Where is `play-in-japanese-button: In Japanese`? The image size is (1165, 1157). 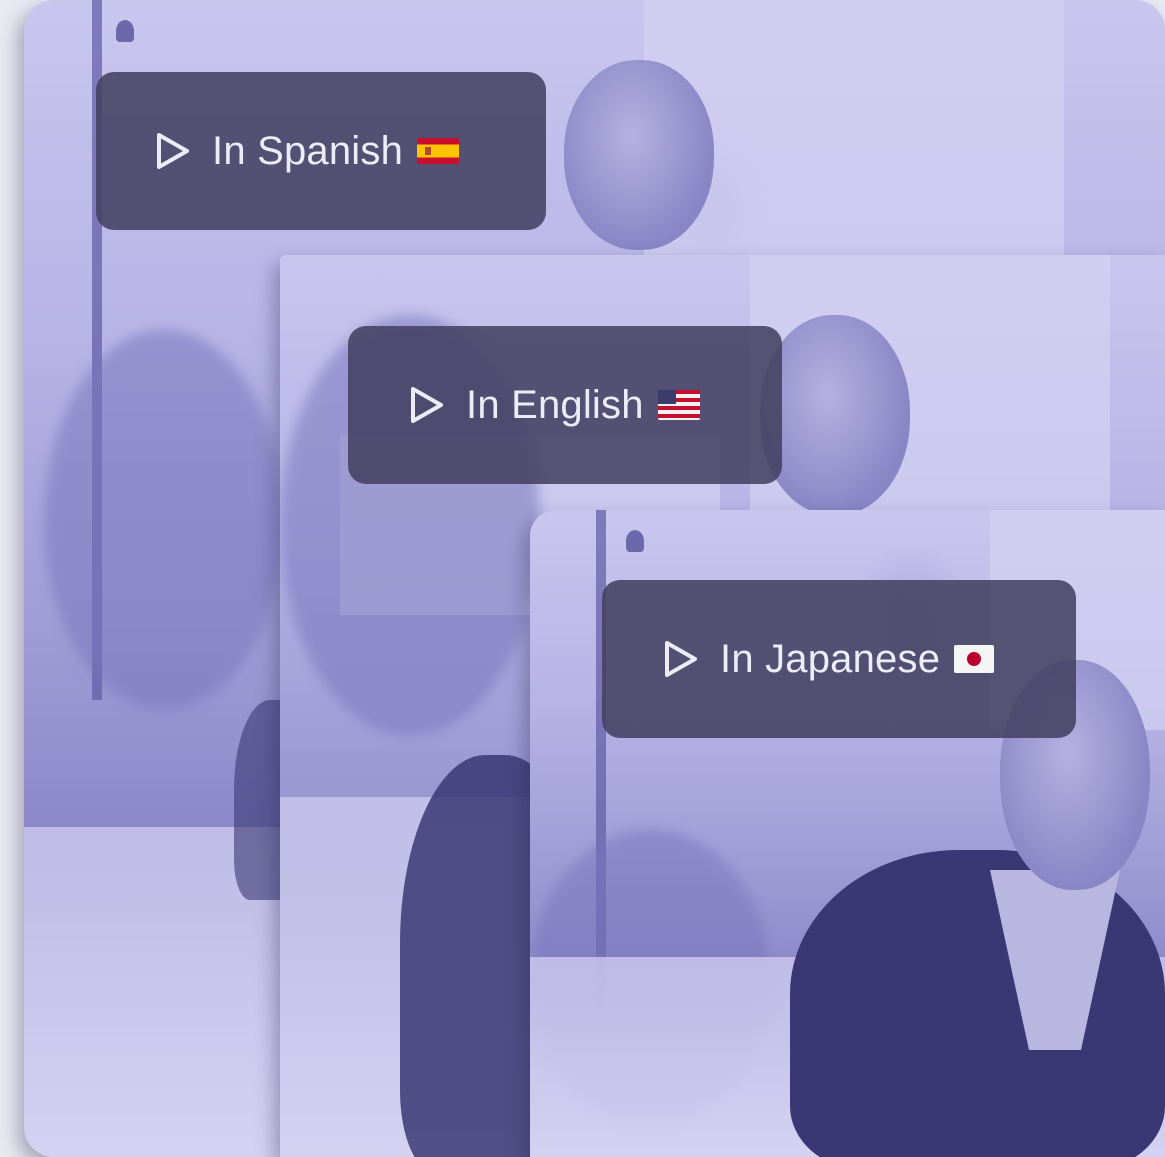
play-in-japanese-button: In Japanese is located at coordinates (839, 659).